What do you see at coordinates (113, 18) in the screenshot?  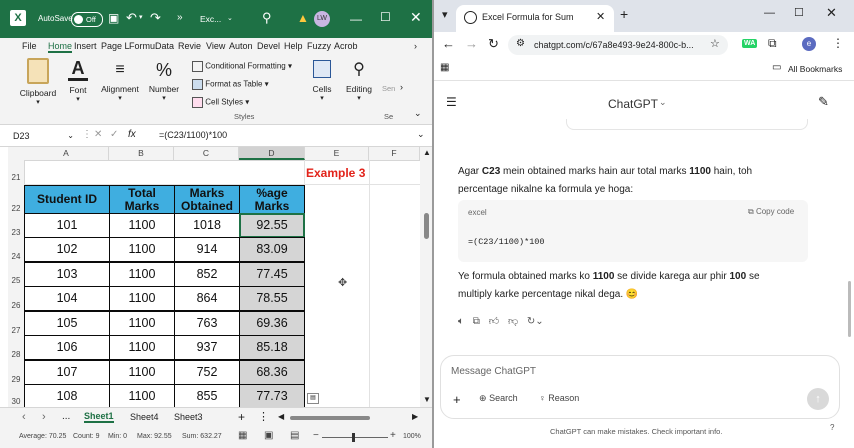 I see `save-icon: ▣` at bounding box center [113, 18].